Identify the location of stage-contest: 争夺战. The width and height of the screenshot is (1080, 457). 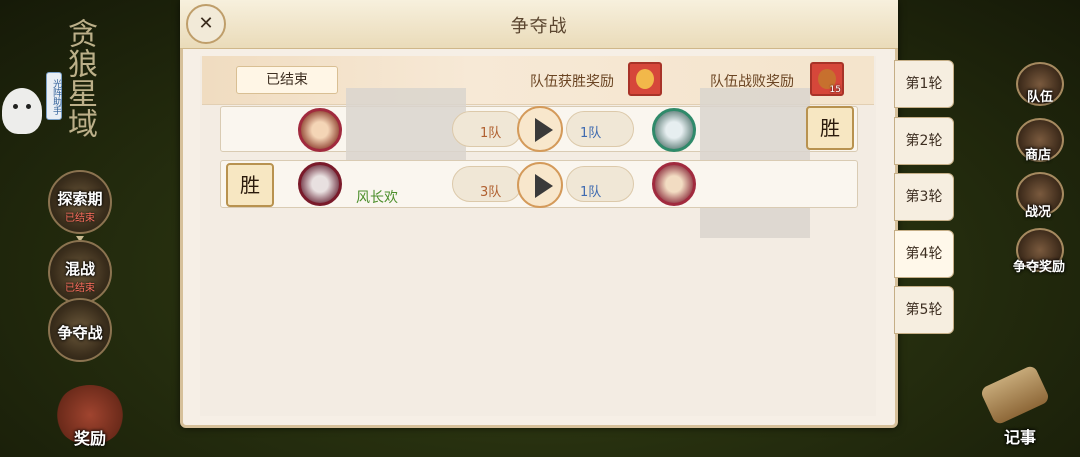
(80, 330).